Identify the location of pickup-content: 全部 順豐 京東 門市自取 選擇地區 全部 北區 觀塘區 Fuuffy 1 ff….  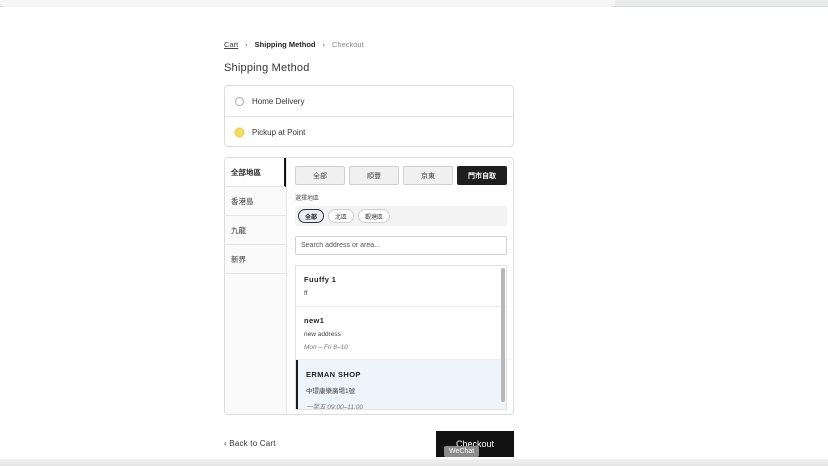
(400, 286).